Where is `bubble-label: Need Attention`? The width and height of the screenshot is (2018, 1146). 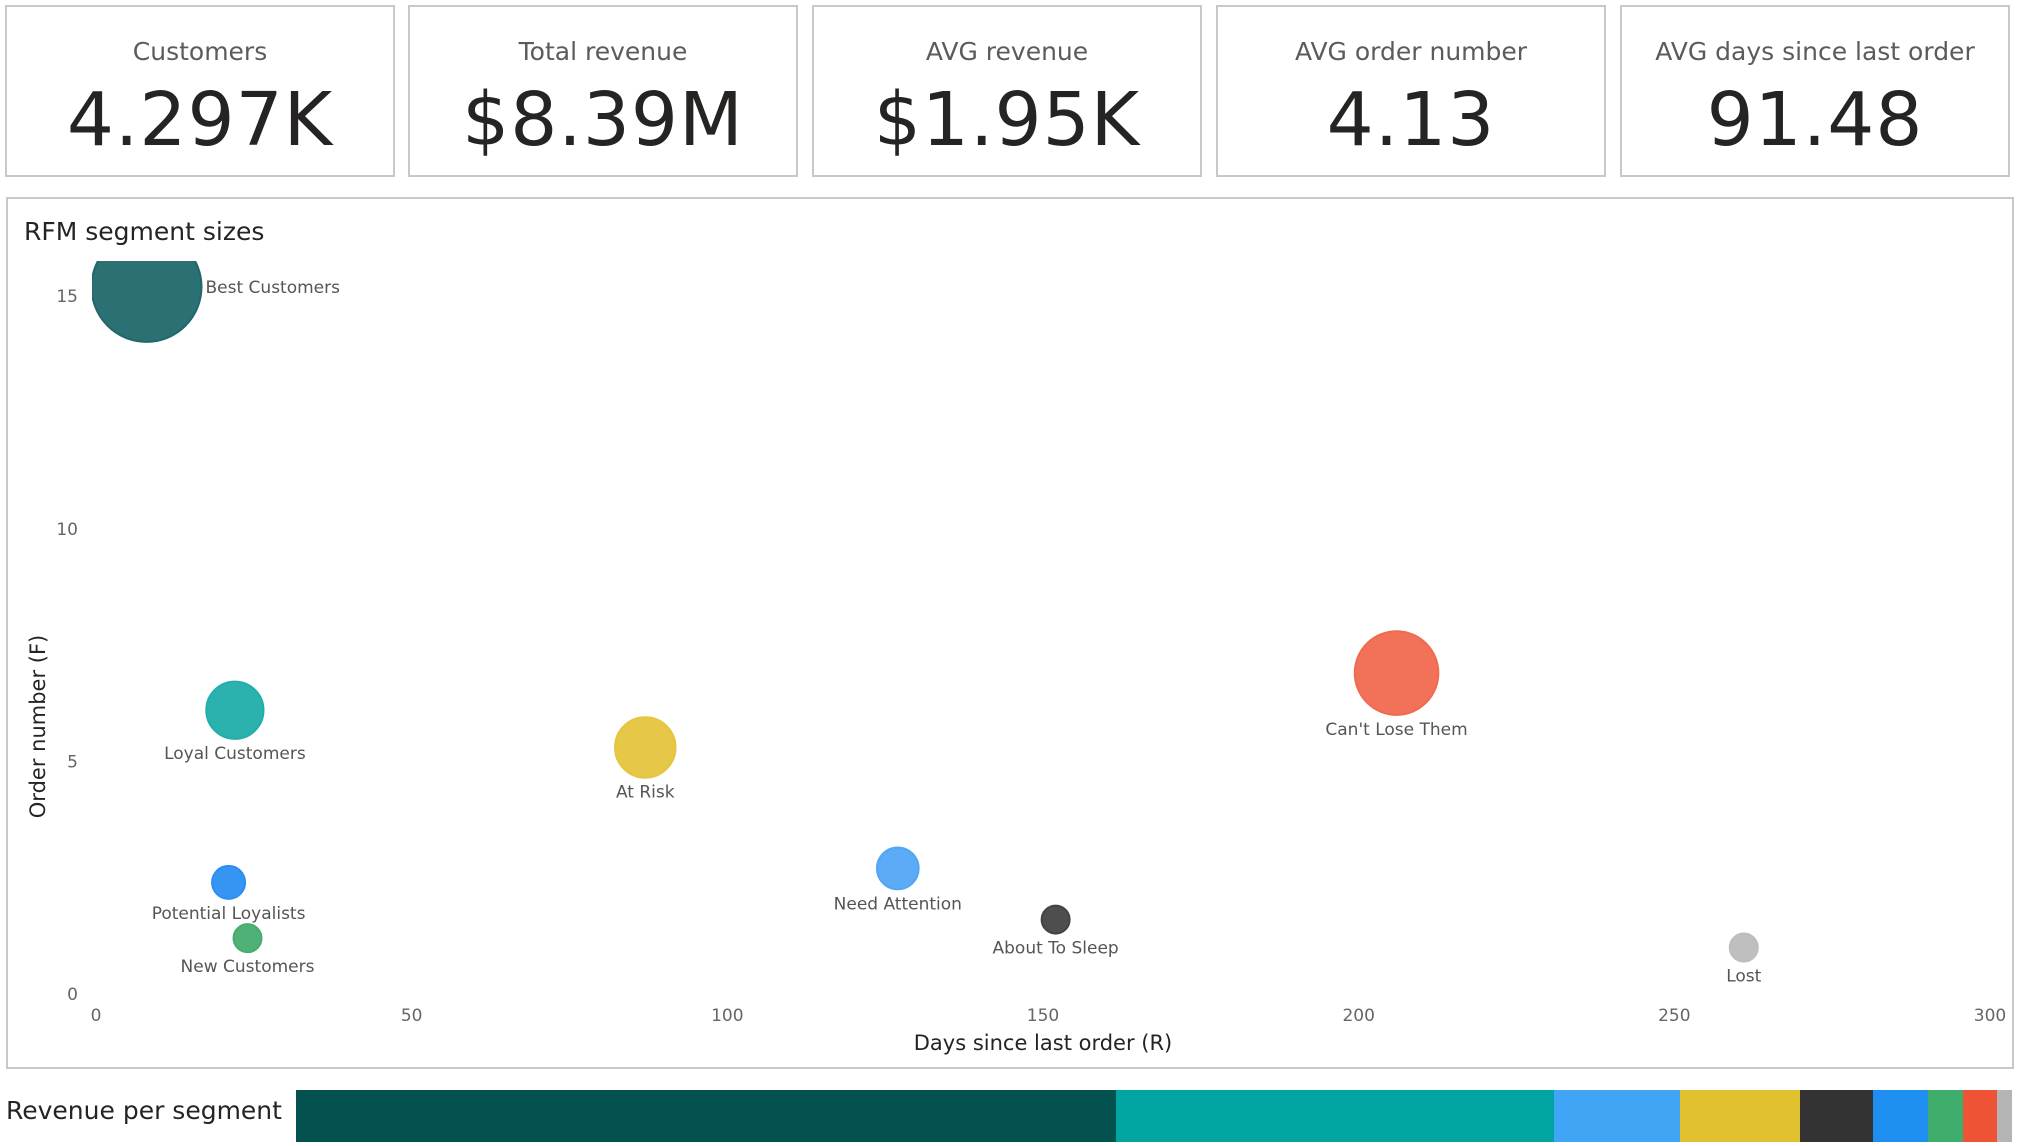 bubble-label: Need Attention is located at coordinates (898, 904).